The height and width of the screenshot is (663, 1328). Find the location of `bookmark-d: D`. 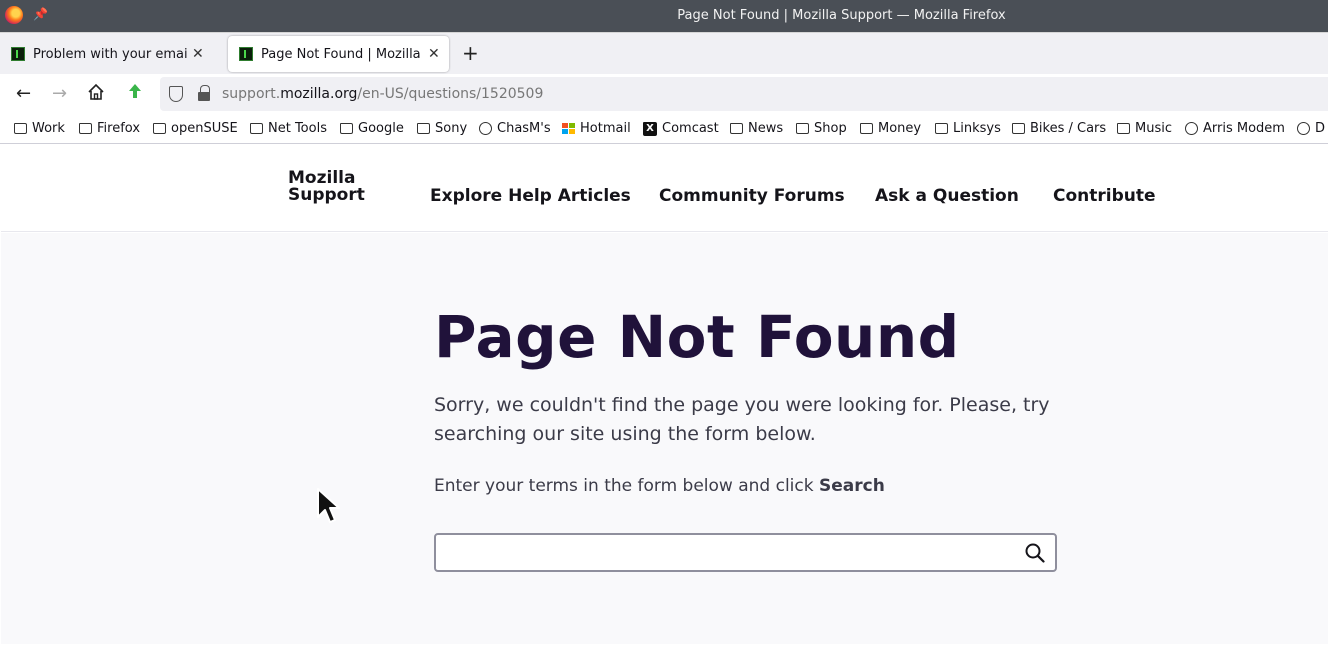

bookmark-d: D is located at coordinates (1311, 128).